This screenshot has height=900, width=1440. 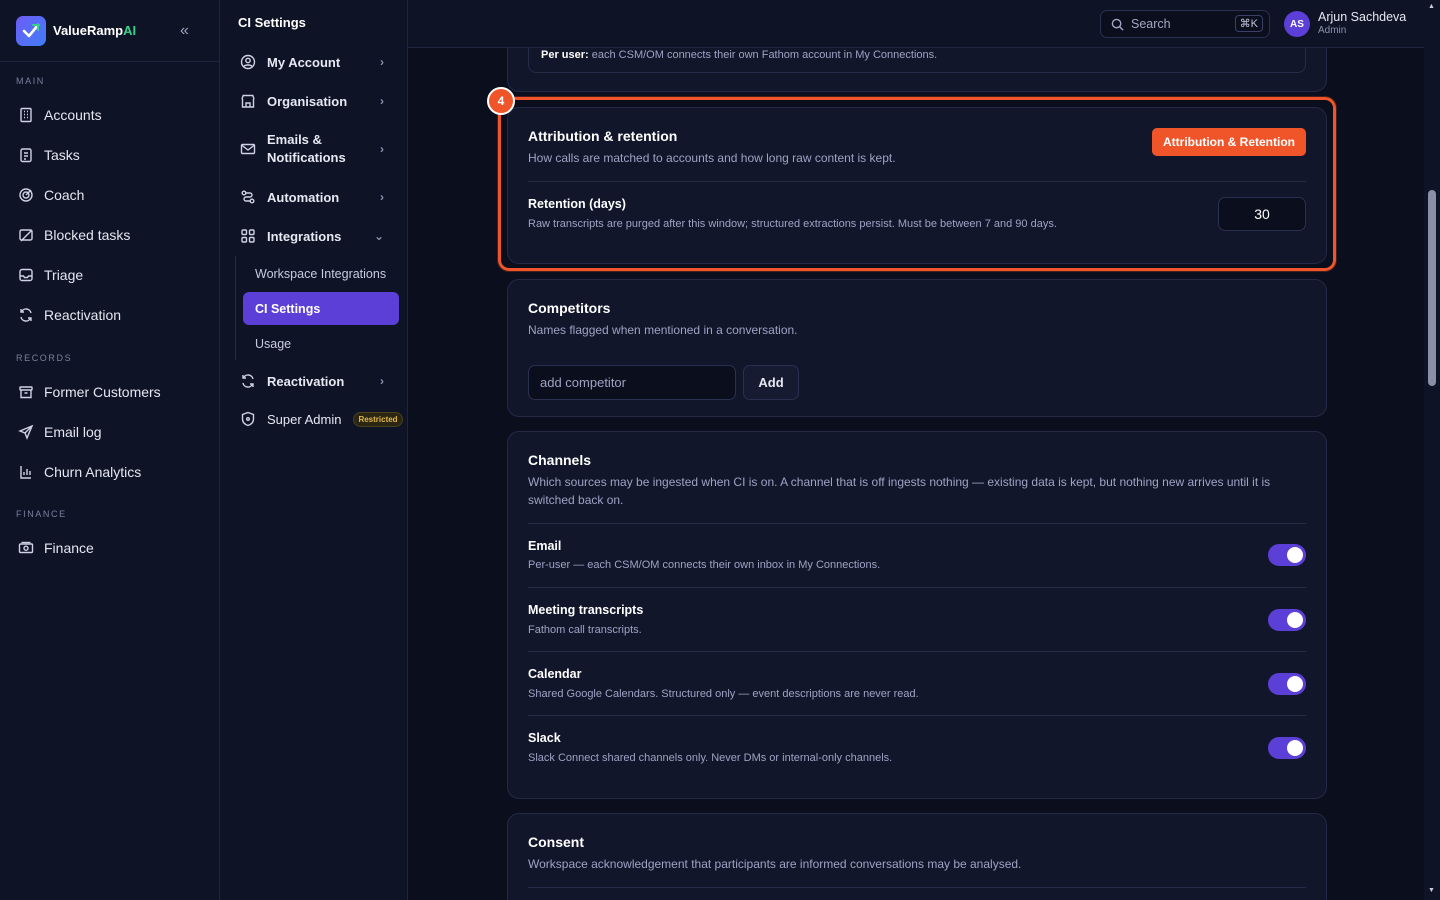 What do you see at coordinates (1287, 748) in the screenshot?
I see `channel-slack-toggle` at bounding box center [1287, 748].